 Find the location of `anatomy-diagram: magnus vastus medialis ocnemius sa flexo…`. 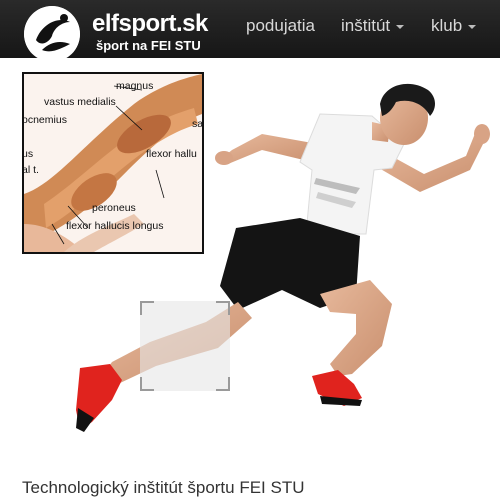

anatomy-diagram: magnus vastus medialis ocnemius sa flexo… is located at coordinates (113, 163).